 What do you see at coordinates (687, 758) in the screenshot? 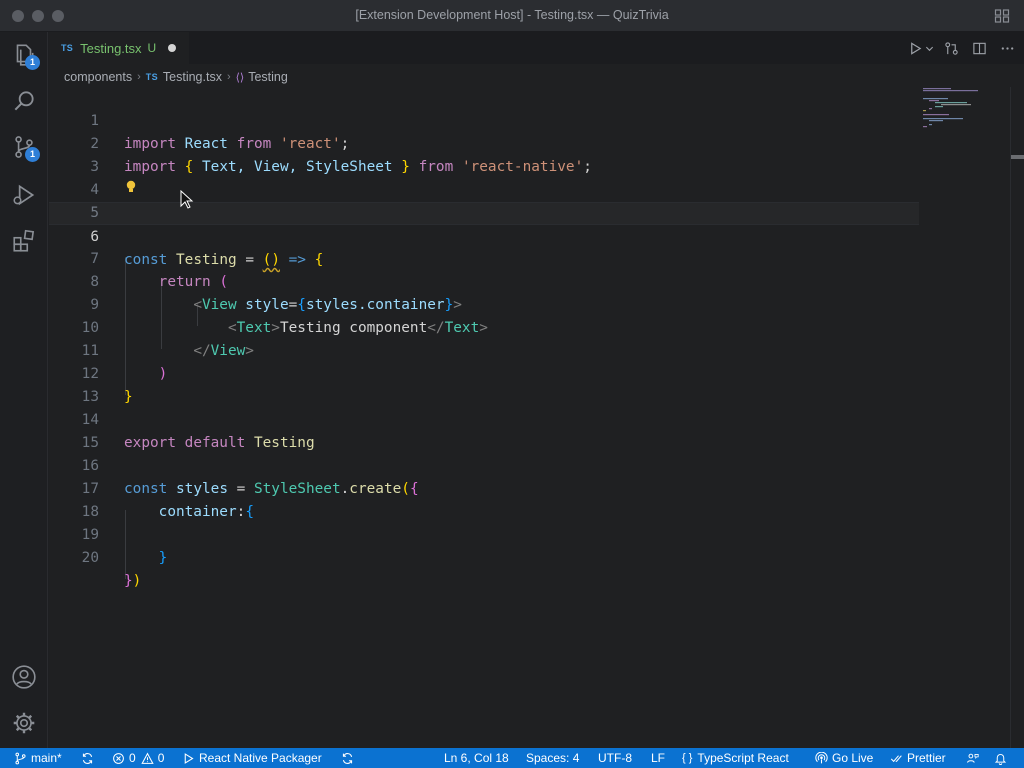
I see `braces-icon: { }` at bounding box center [687, 758].